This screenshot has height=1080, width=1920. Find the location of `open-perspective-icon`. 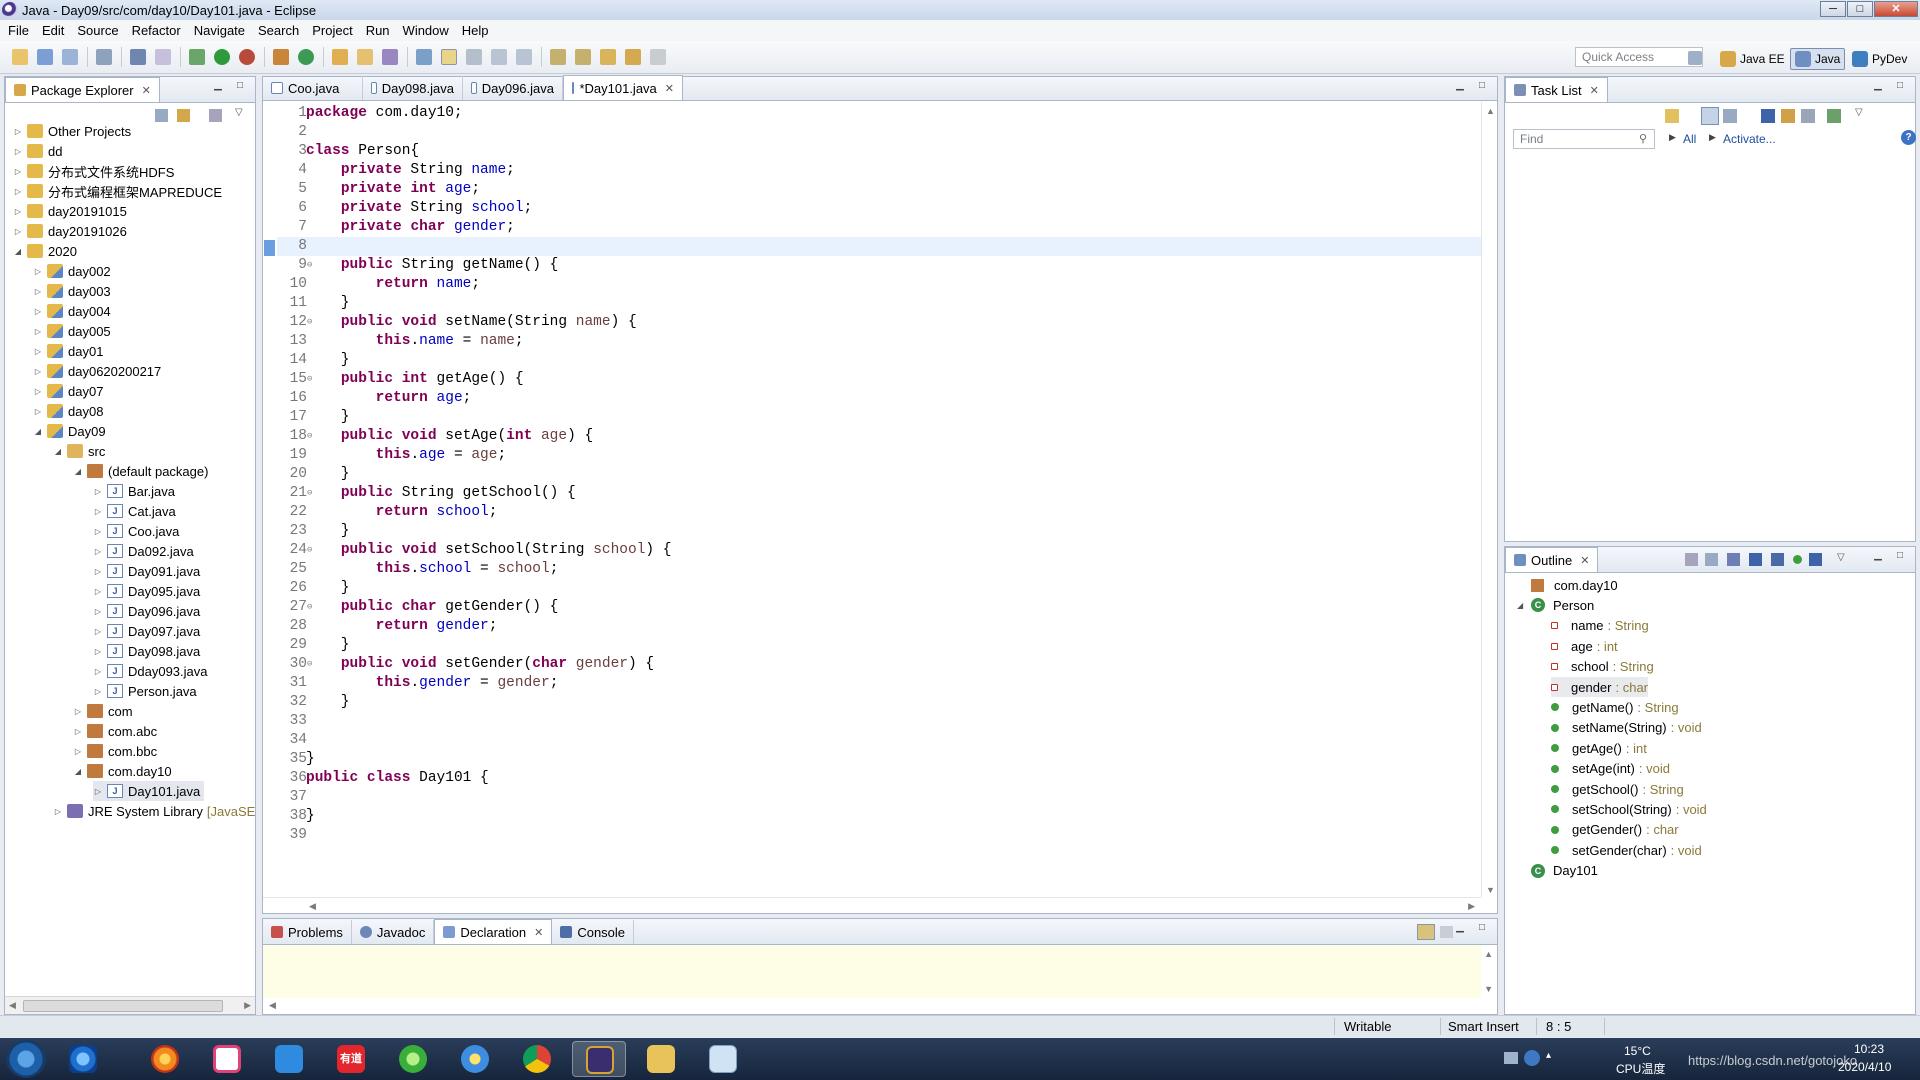

open-perspective-icon is located at coordinates (1695, 58).